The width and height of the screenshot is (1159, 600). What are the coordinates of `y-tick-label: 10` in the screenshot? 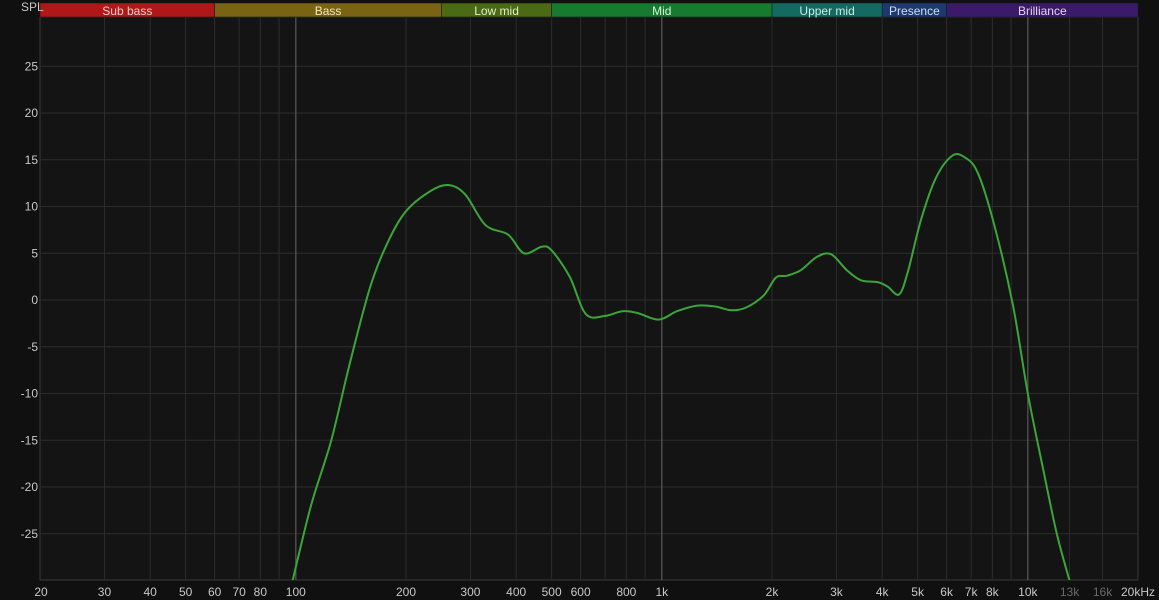 It's located at (32, 207).